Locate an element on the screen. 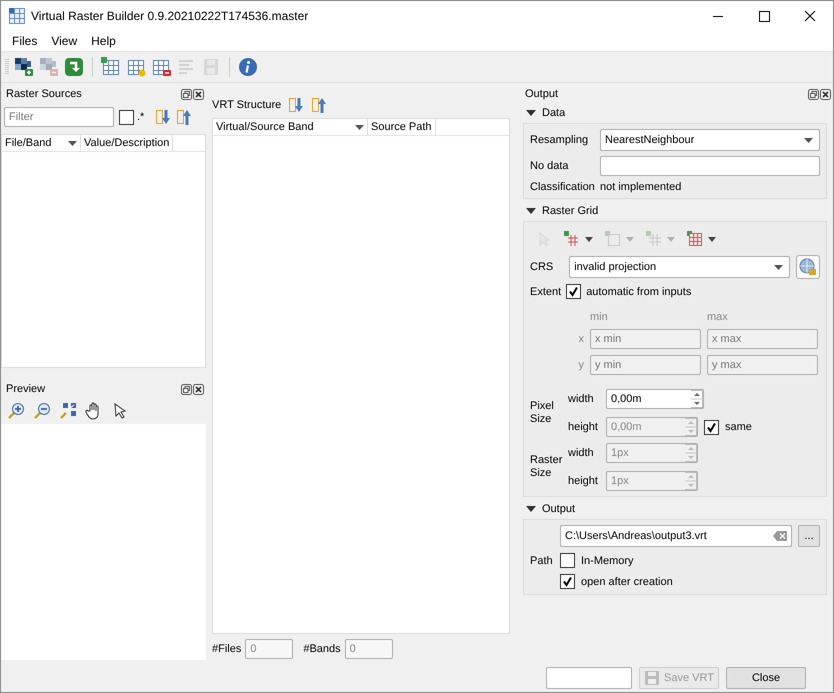 This screenshot has width=834, height=693. section-title: Raster Grid is located at coordinates (570, 211).